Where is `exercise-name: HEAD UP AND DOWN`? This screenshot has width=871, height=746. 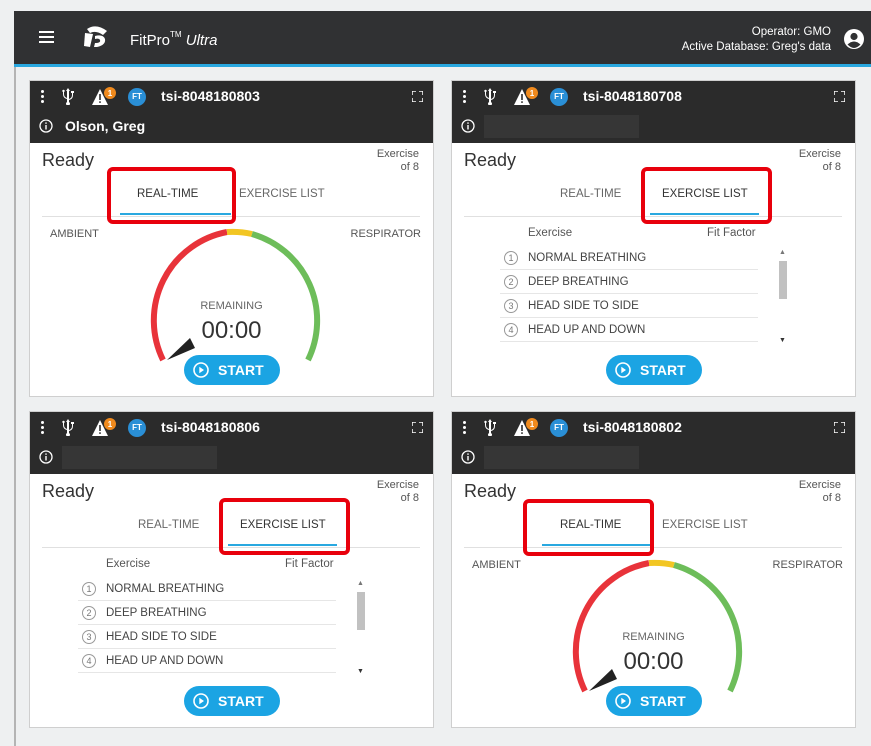 exercise-name: HEAD UP AND DOWN is located at coordinates (165, 661).